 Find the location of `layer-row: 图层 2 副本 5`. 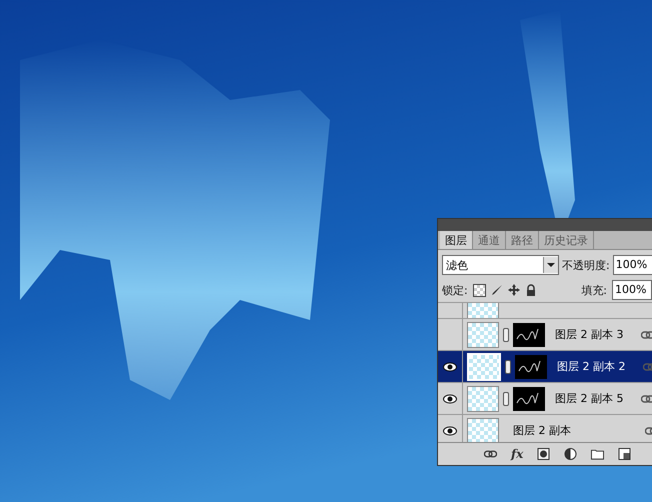

layer-row: 图层 2 副本 5 is located at coordinates (545, 399).